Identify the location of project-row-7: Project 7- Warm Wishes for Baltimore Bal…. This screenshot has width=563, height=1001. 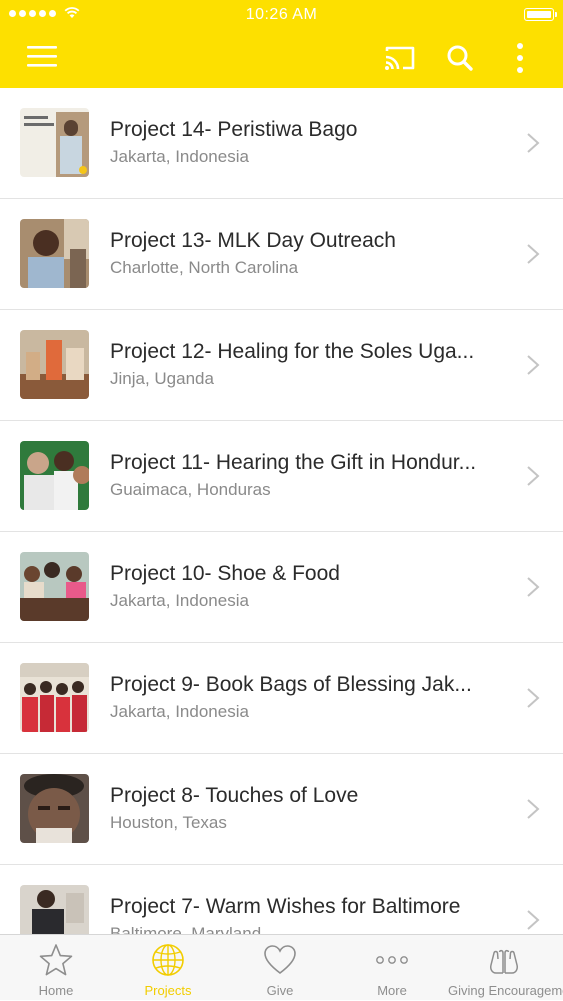
(281, 899).